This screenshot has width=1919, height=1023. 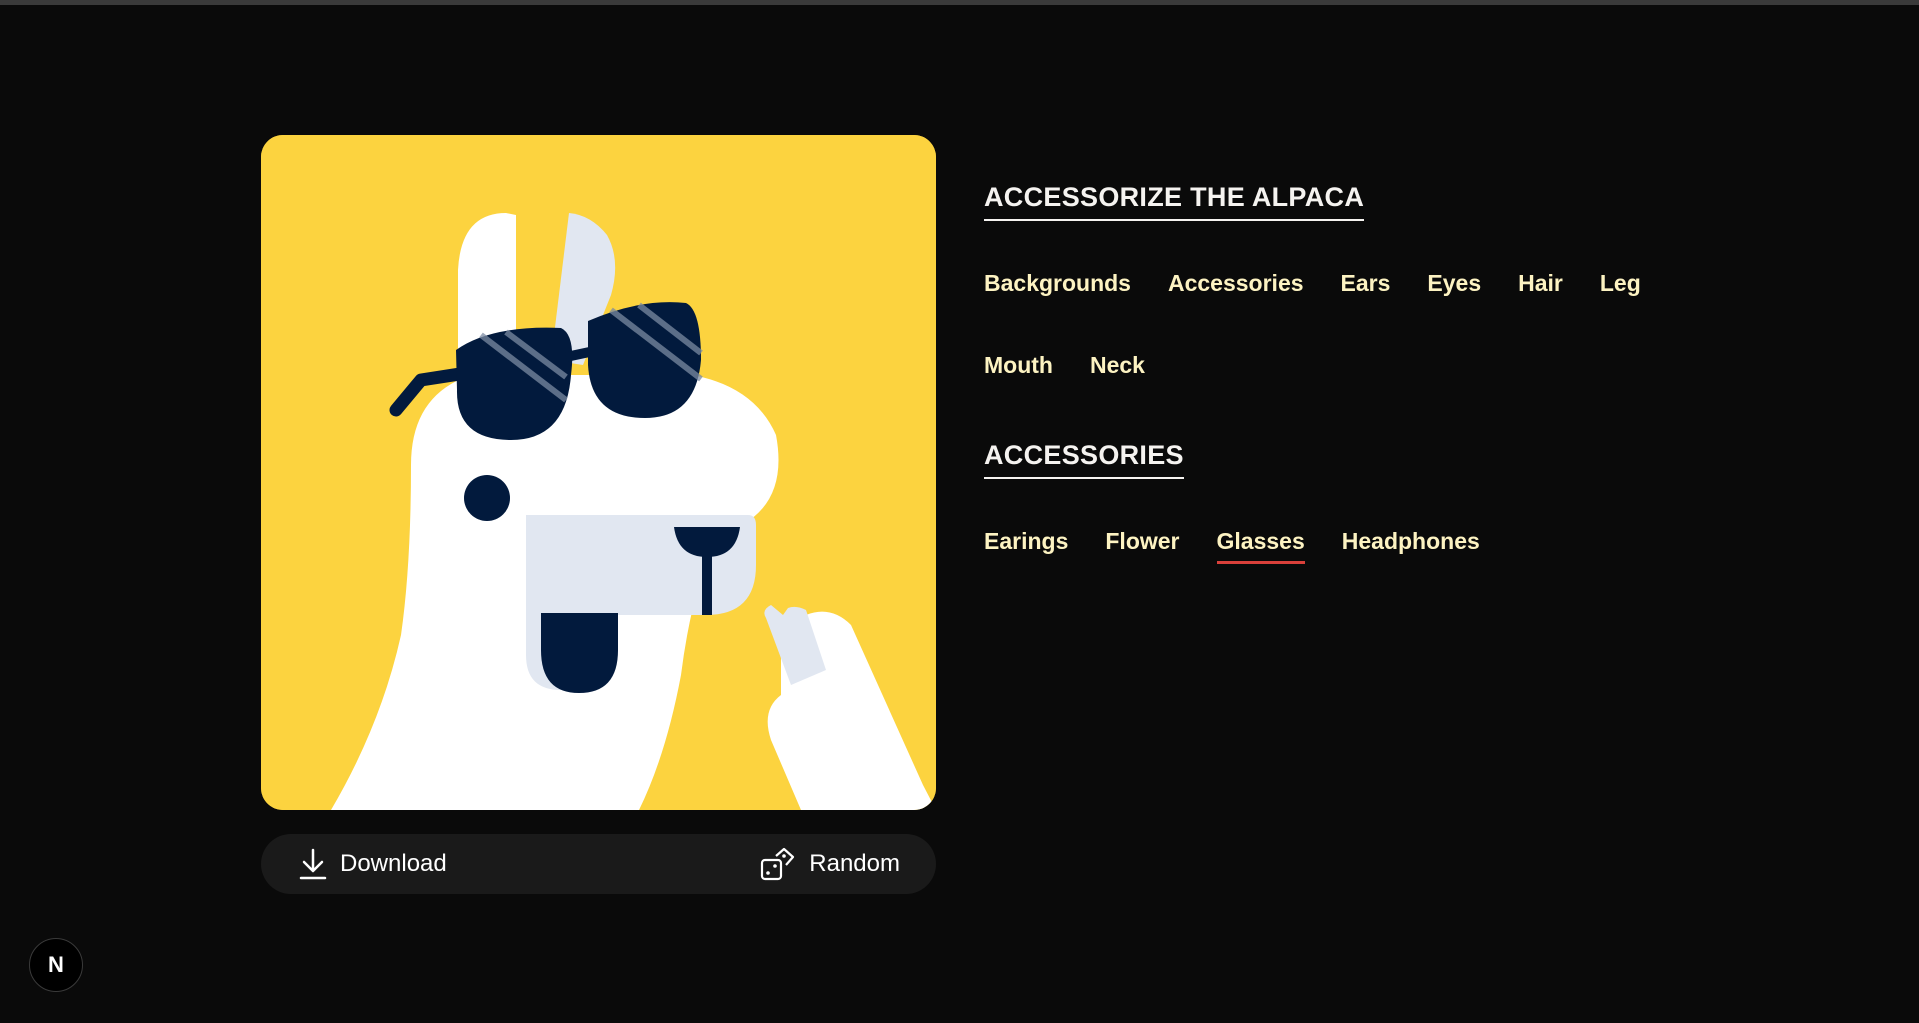 I want to click on tab-eyes: Eyes, so click(x=1454, y=288).